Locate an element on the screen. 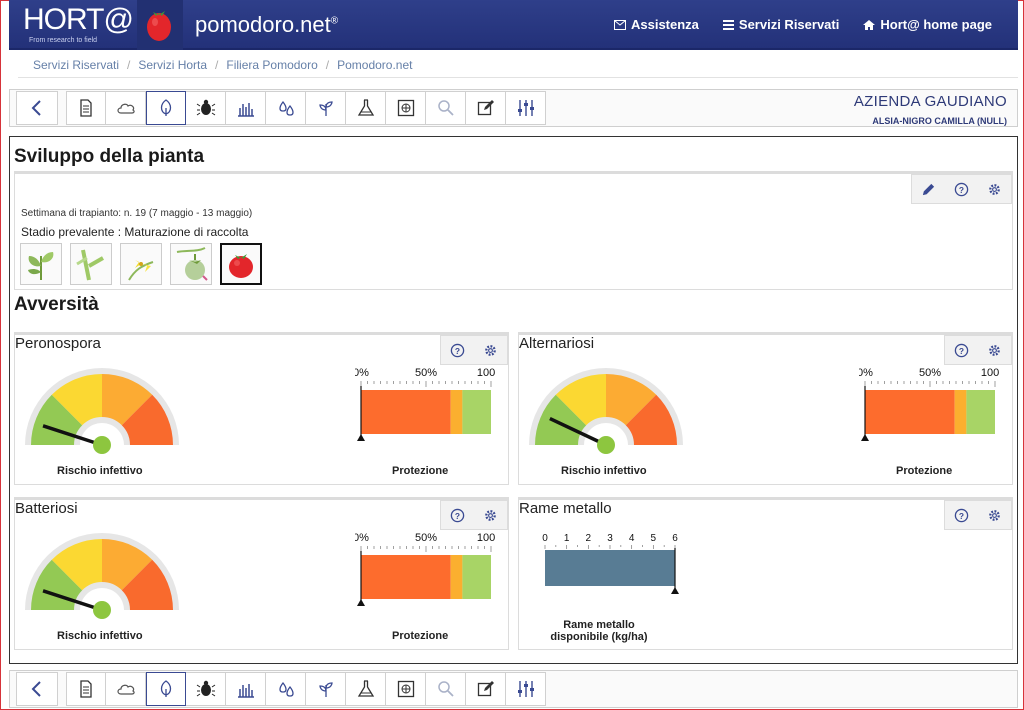 This screenshot has width=1024, height=710. horta-logo: HORT@ From research to field is located at coordinates (78, 25).